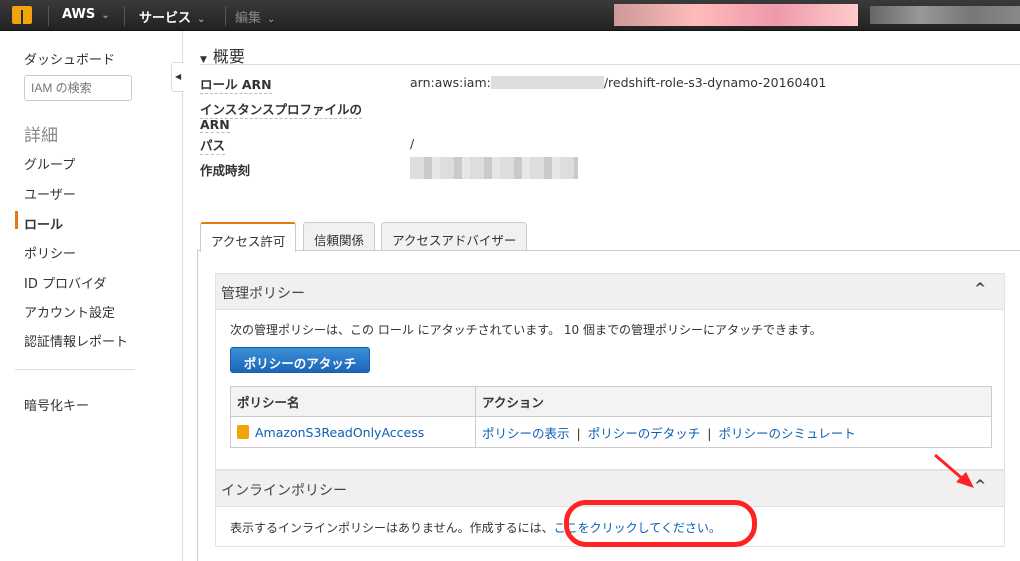 The image size is (1020, 561). What do you see at coordinates (610, 54) in the screenshot?
I see `summary-section-header: ▼ 概要` at bounding box center [610, 54].